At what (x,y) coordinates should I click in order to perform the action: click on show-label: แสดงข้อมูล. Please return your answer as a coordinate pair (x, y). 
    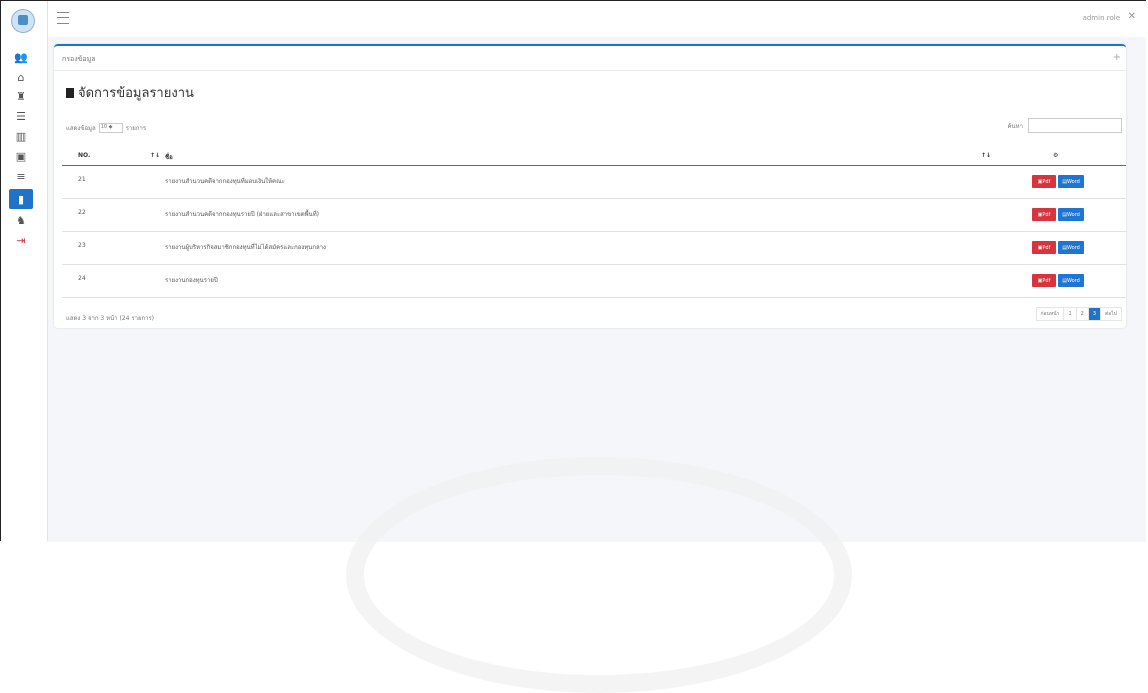
    Looking at the image, I should click on (81, 128).